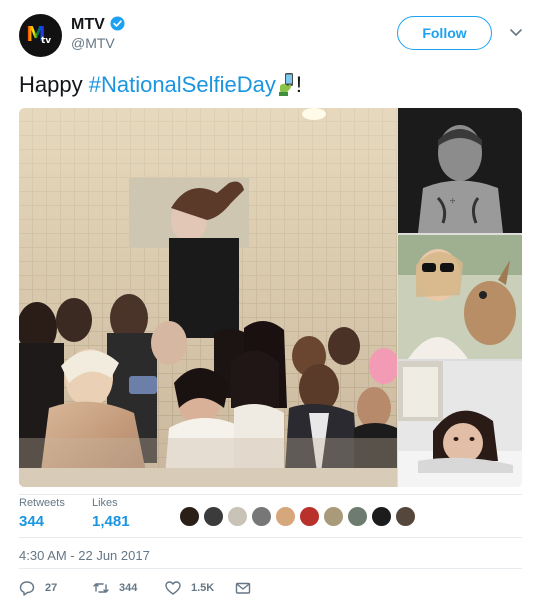  I want to click on verified-badge-icon, so click(117, 23).